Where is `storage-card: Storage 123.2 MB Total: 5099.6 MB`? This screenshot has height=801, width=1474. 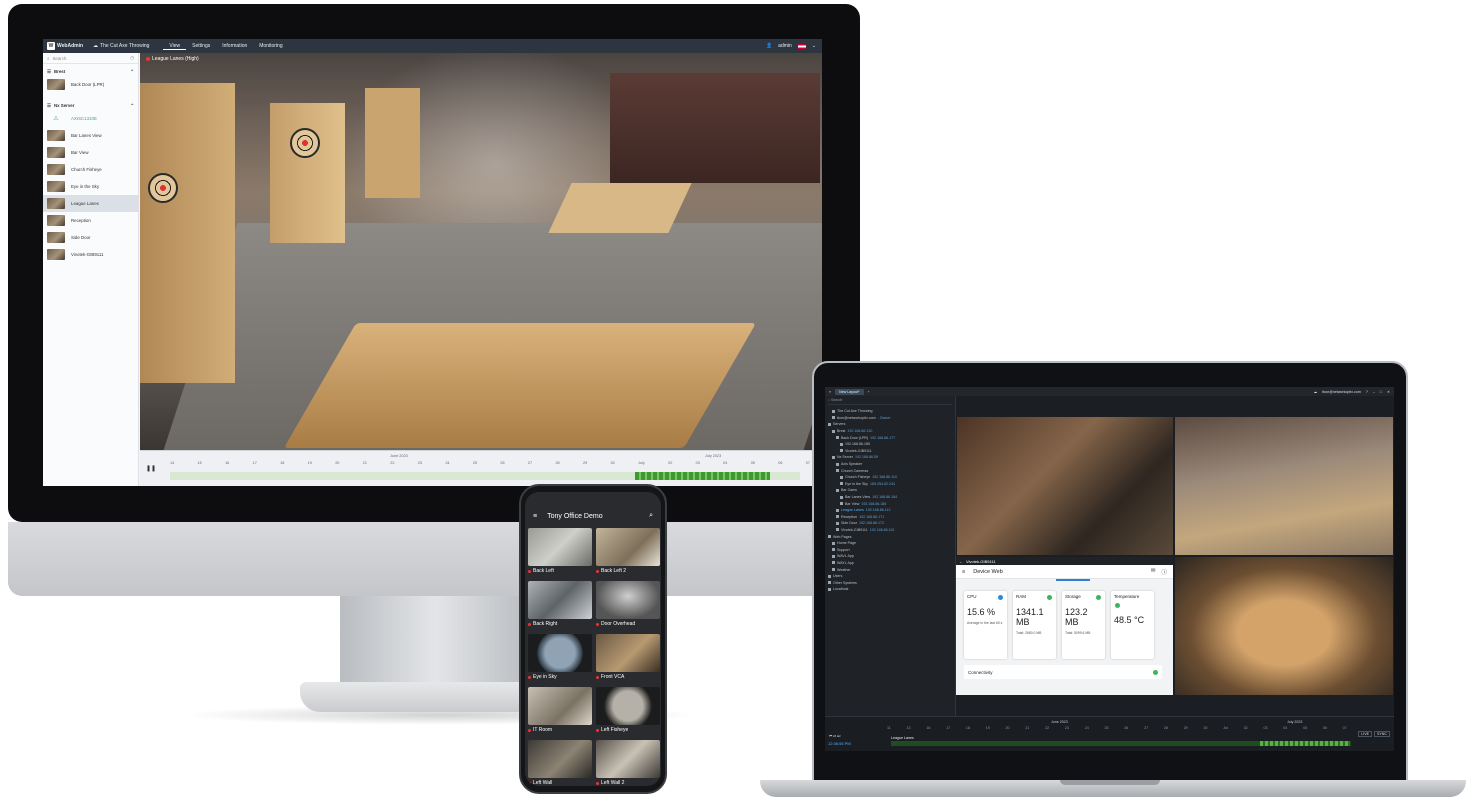
storage-card: Storage 123.2 MB Total: 5099.6 MB is located at coordinates (1083, 625).